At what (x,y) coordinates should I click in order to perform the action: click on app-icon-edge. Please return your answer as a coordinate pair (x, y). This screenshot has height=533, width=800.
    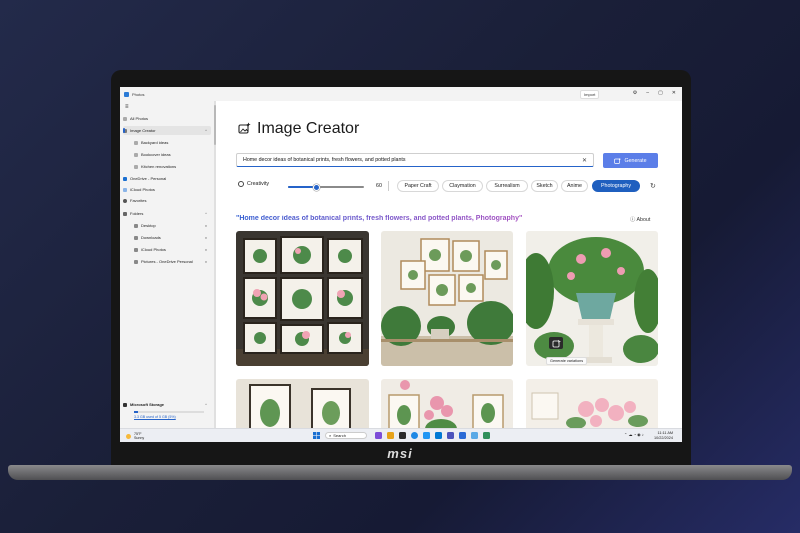
    Looking at the image, I should click on (414, 435).